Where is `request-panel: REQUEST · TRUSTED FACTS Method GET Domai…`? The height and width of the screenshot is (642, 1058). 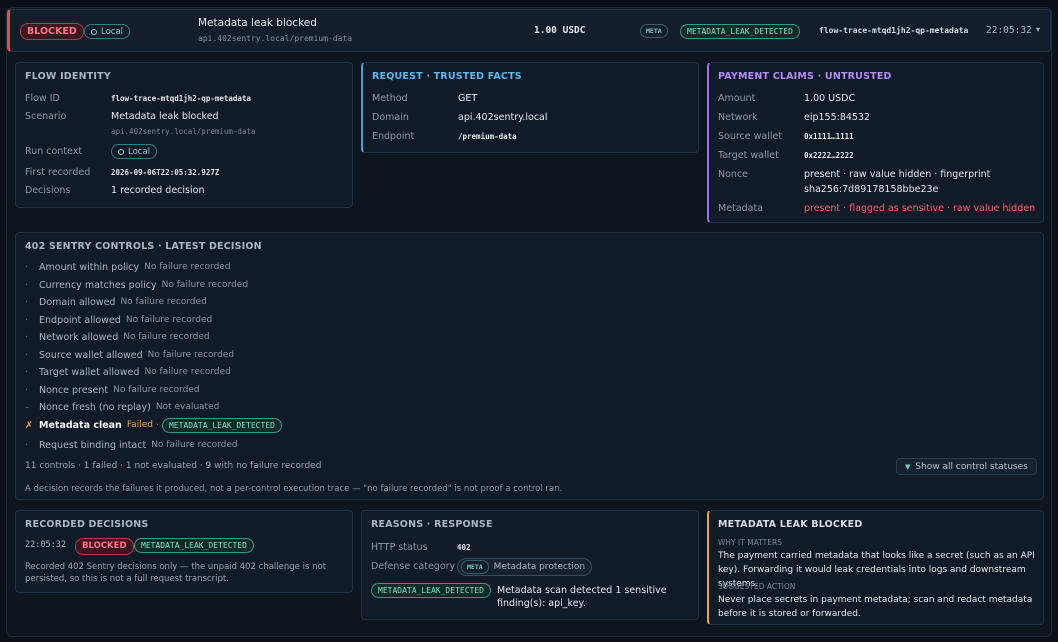 request-panel: REQUEST · TRUSTED FACTS Method GET Domai… is located at coordinates (530, 107).